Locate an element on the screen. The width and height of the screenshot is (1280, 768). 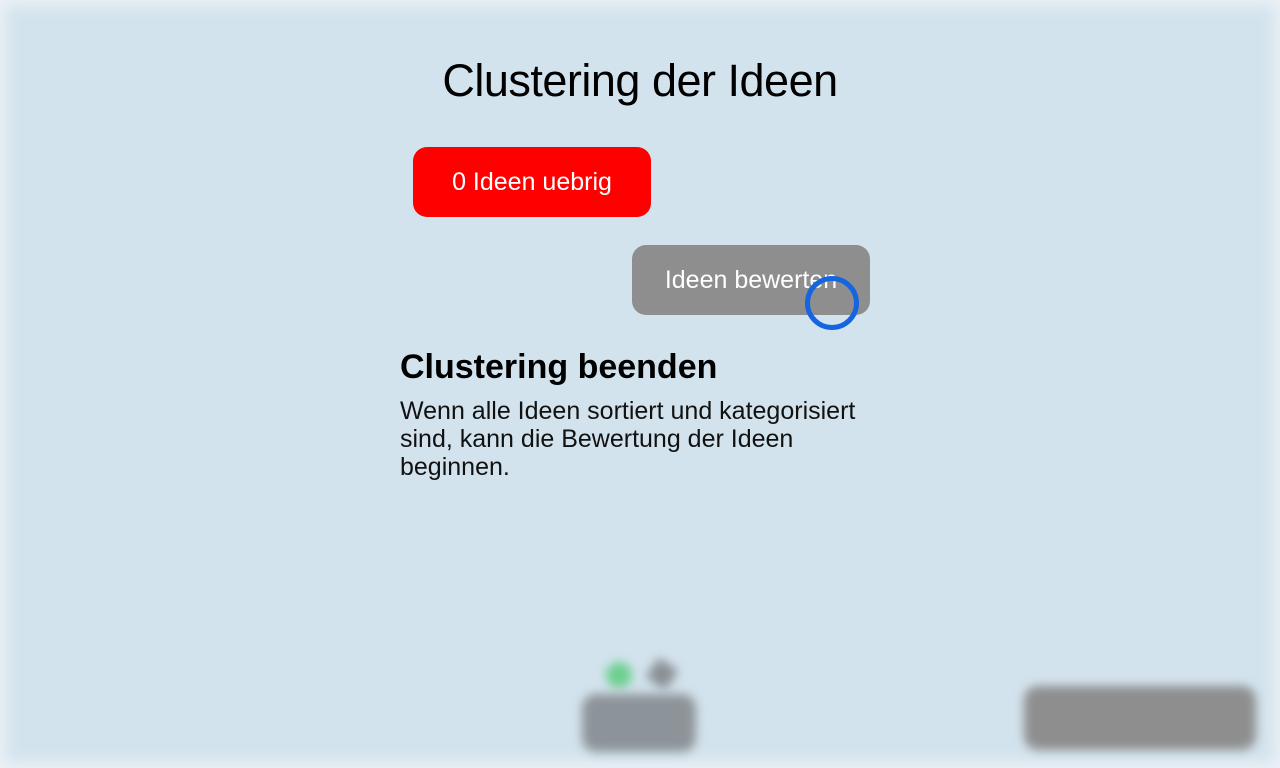
bottom-center-button is located at coordinates (639, 723).